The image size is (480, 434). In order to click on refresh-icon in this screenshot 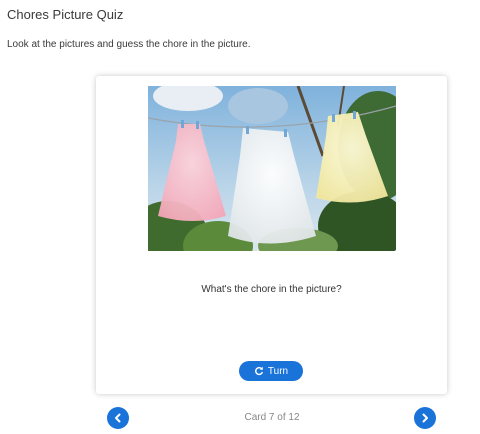, I will do `click(258, 371)`.